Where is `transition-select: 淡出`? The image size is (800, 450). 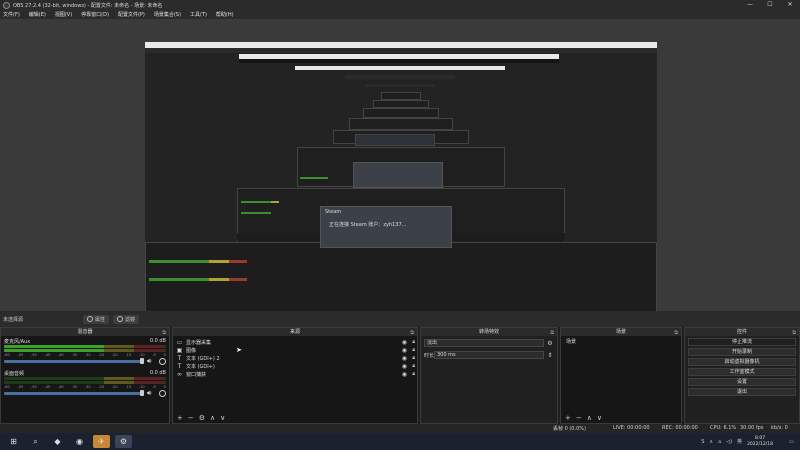 transition-select: 淡出 is located at coordinates (484, 343).